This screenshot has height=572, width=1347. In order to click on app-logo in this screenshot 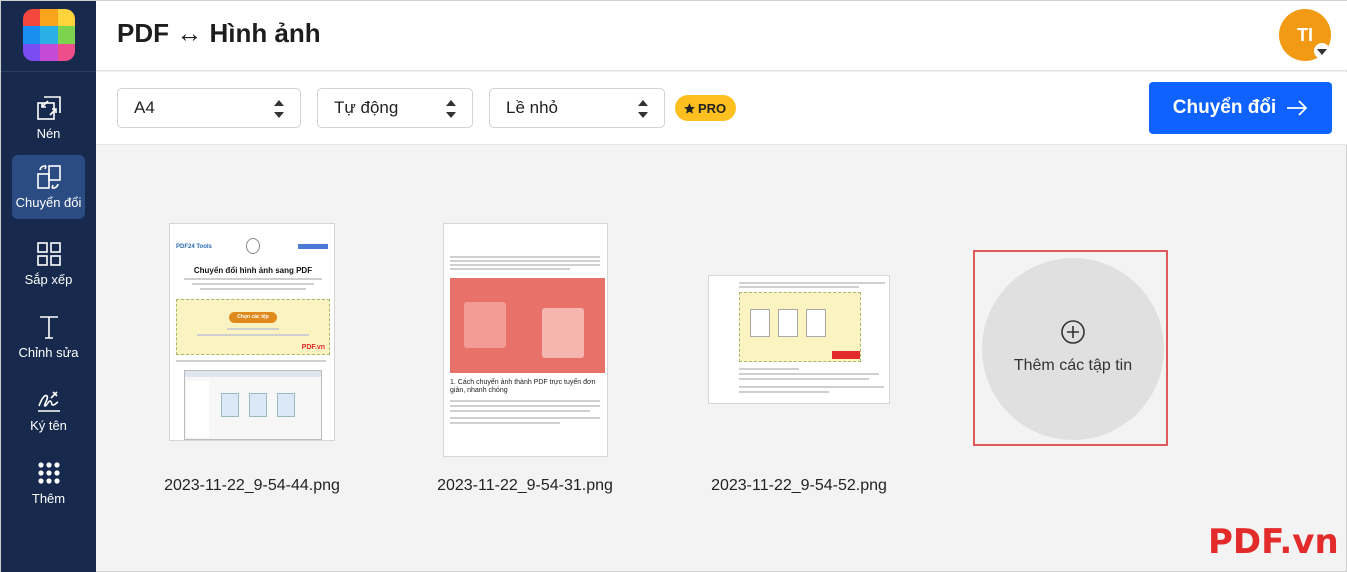, I will do `click(49, 35)`.